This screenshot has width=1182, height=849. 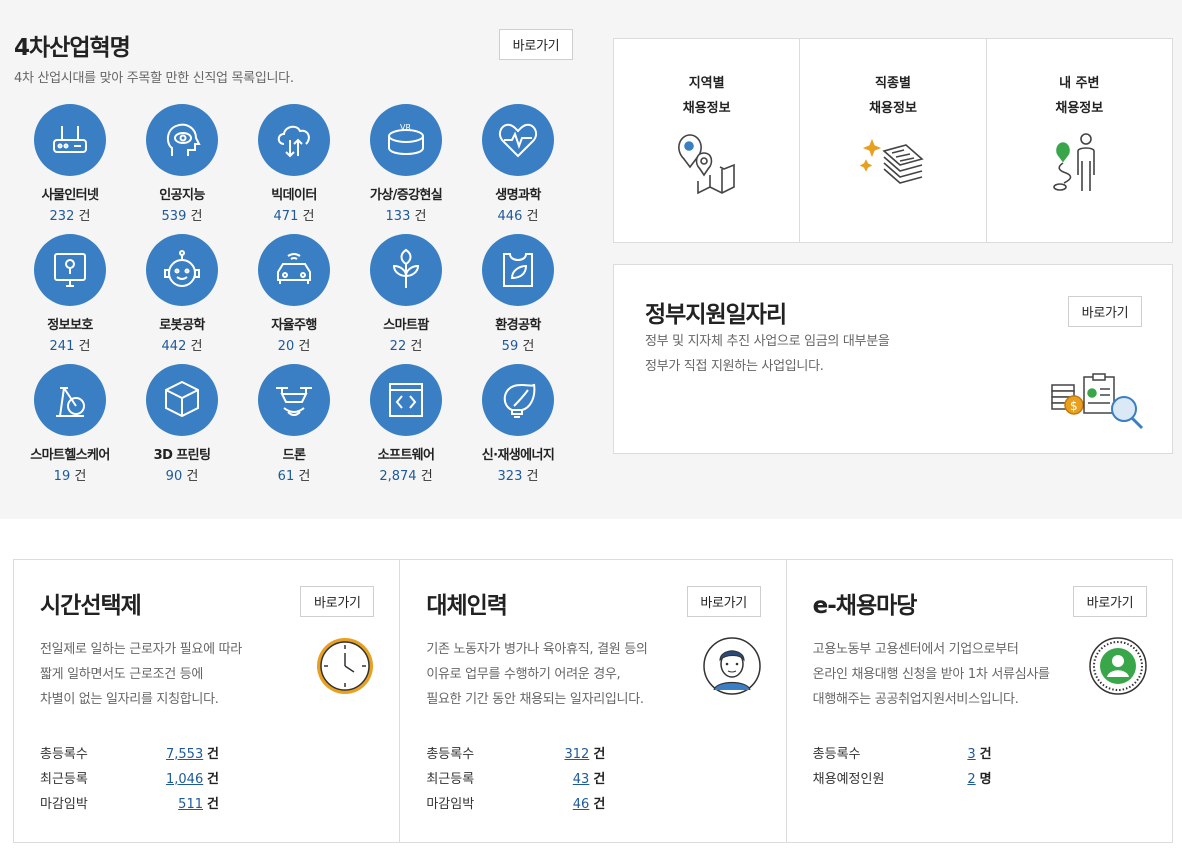 What do you see at coordinates (571, 804) in the screenshot?
I see `stat-value-link: 46` at bounding box center [571, 804].